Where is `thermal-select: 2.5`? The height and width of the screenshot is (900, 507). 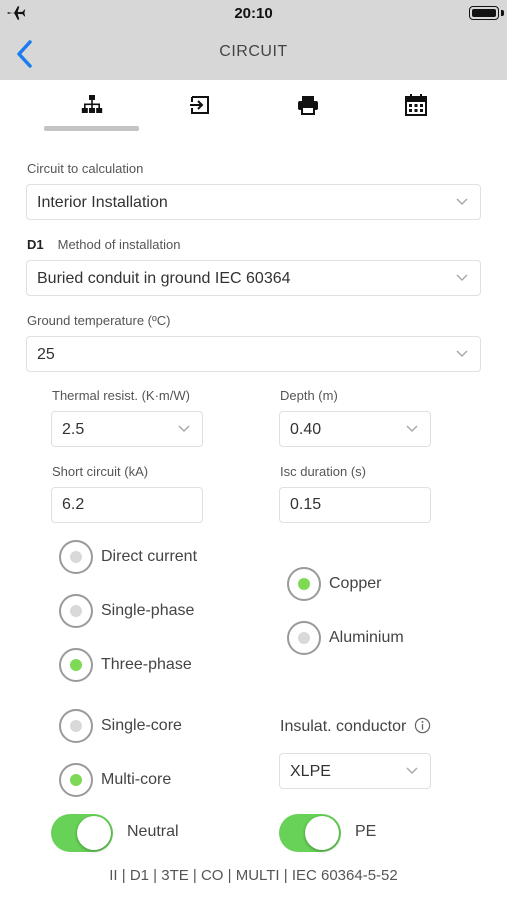
thermal-select: 2.5 is located at coordinates (127, 429).